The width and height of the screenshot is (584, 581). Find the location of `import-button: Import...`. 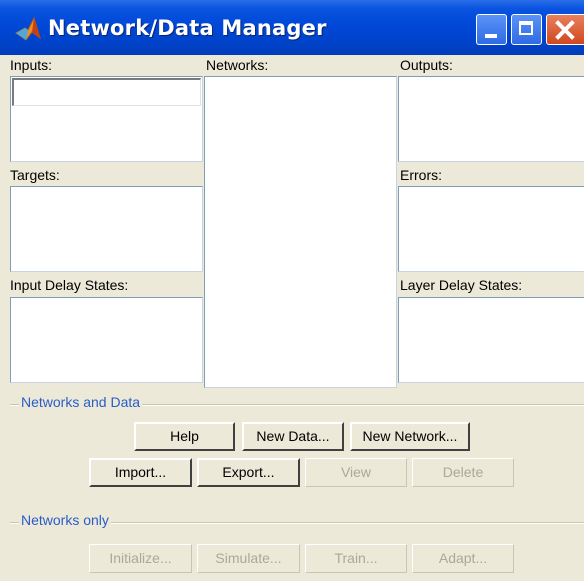

import-button: Import... is located at coordinates (140, 472).